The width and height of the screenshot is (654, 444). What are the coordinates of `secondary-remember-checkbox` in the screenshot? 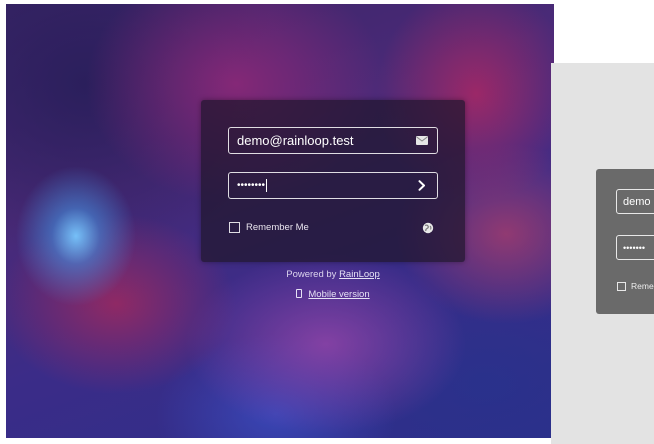 It's located at (621, 286).